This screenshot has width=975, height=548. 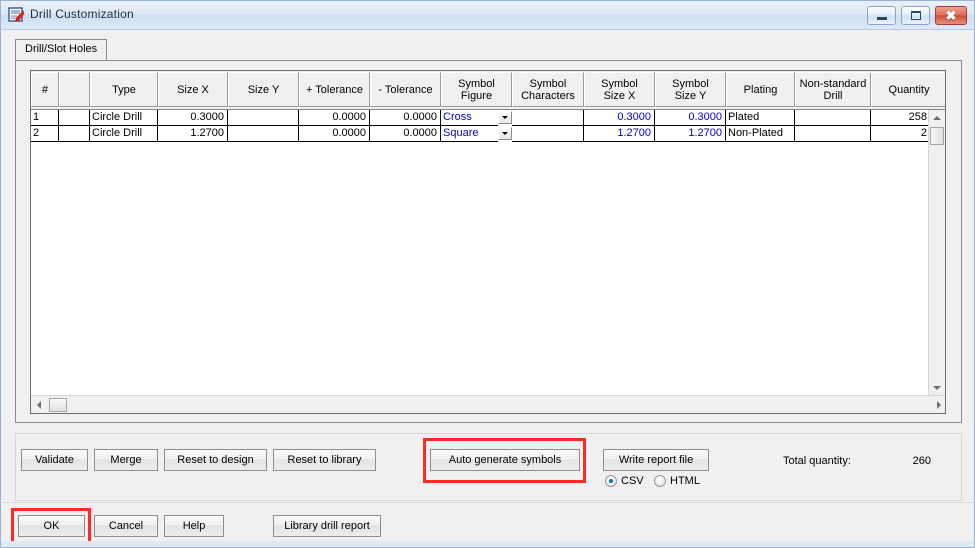 I want to click on vertical-scroll-thumb, so click(x=937, y=136).